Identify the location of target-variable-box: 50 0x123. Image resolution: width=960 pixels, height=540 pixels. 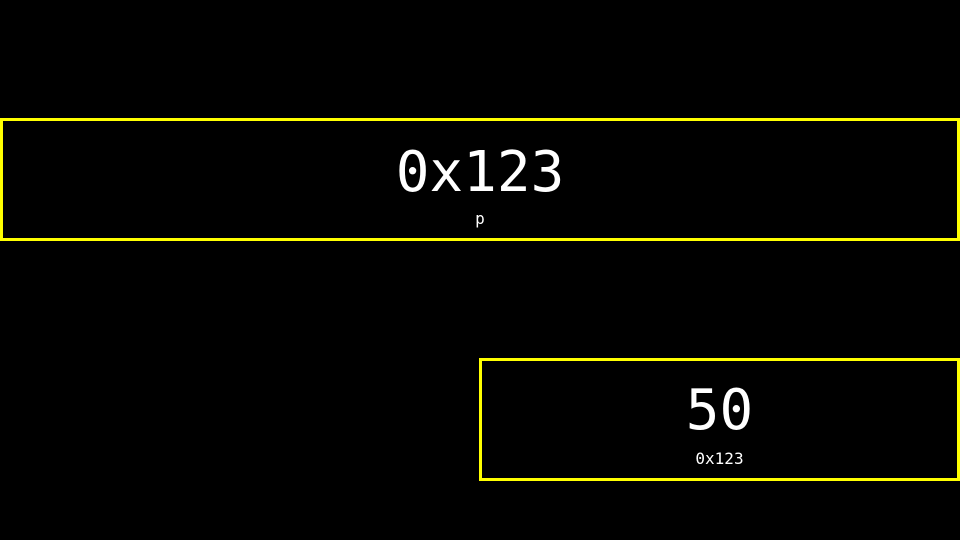
(719, 419).